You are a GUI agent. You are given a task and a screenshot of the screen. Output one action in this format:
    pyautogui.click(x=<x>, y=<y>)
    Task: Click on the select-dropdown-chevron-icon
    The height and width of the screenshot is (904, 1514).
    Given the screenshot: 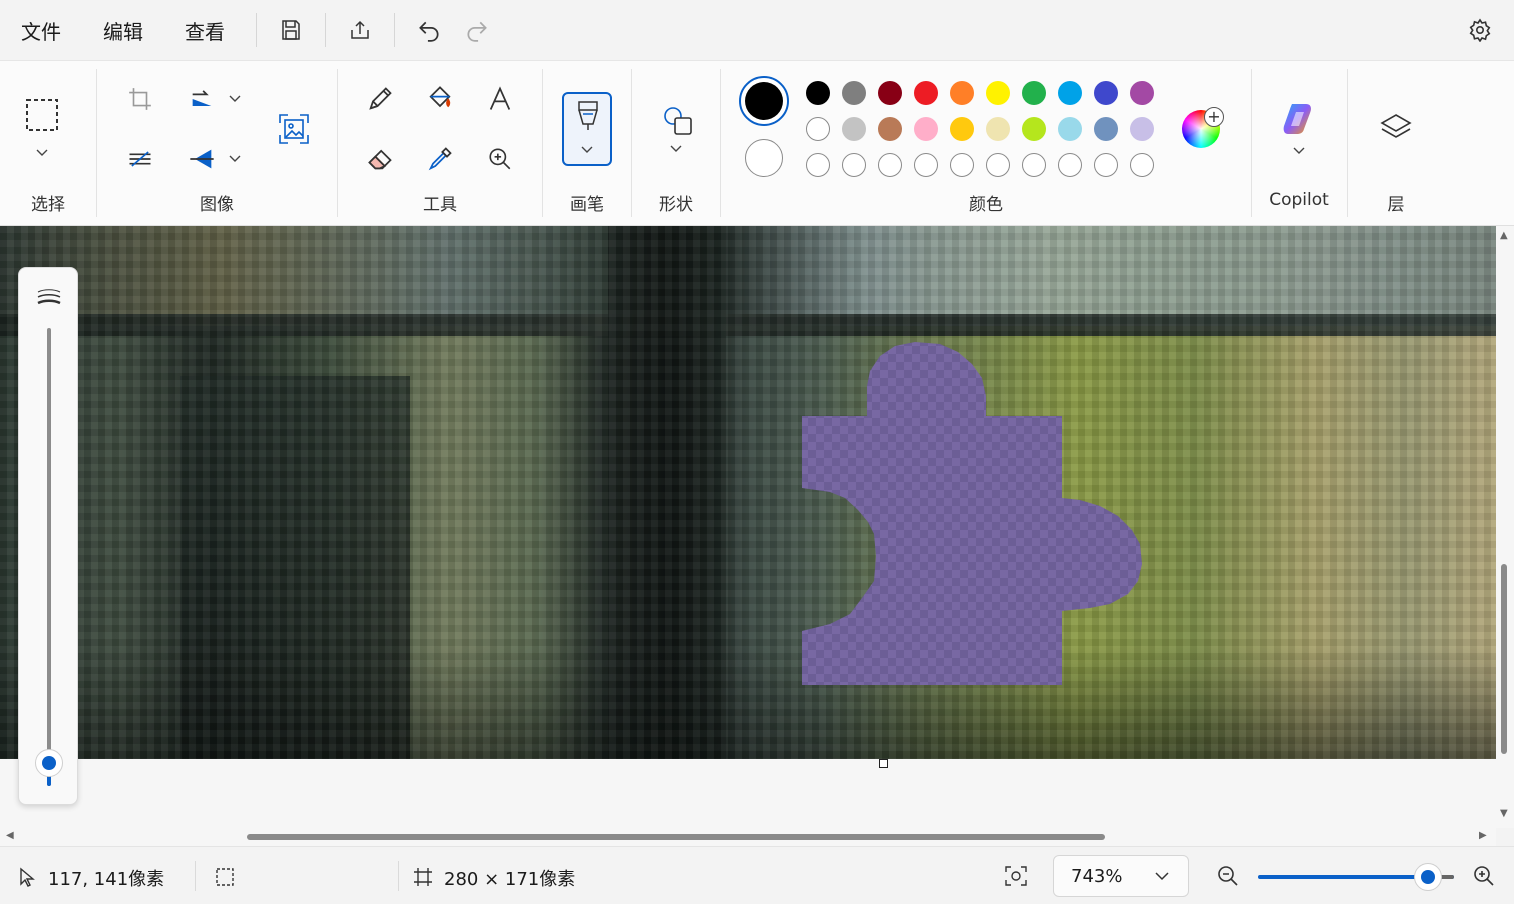 What is the action you would take?
    pyautogui.click(x=42, y=153)
    